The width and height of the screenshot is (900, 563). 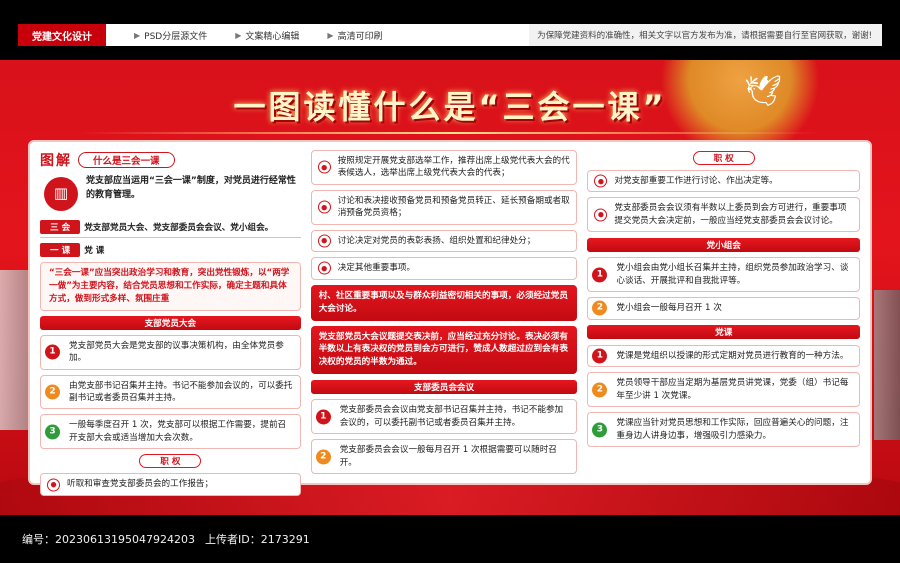 What do you see at coordinates (450, 539) in the screenshot?
I see `footer-info: 编号： 20230613195047924203 上传者ID： 2173291` at bounding box center [450, 539].